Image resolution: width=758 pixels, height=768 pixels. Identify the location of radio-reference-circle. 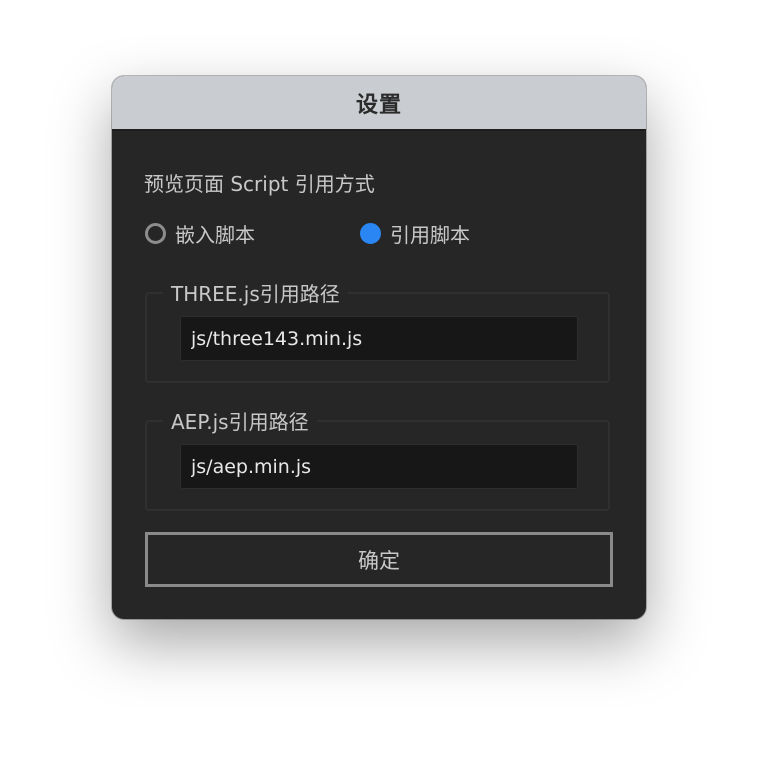
(370, 233).